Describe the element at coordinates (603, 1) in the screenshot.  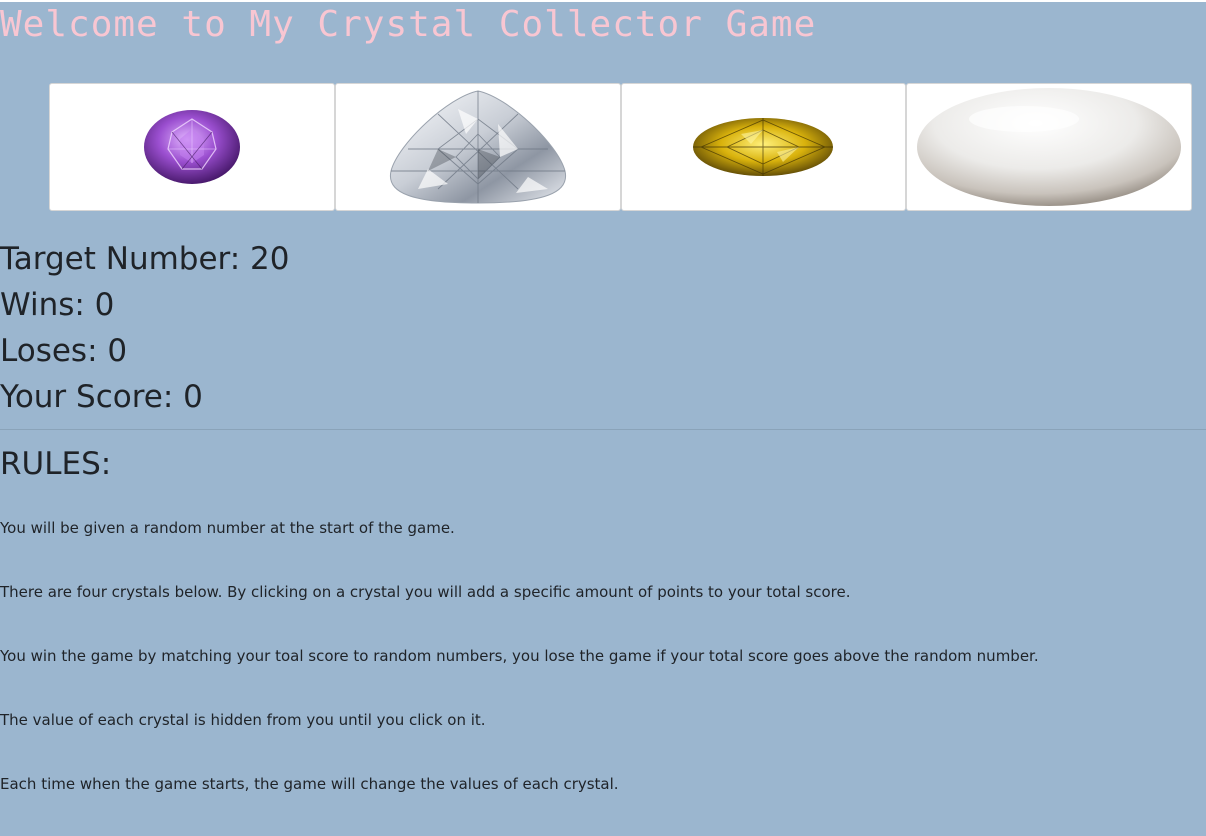
I see `top-border` at that location.